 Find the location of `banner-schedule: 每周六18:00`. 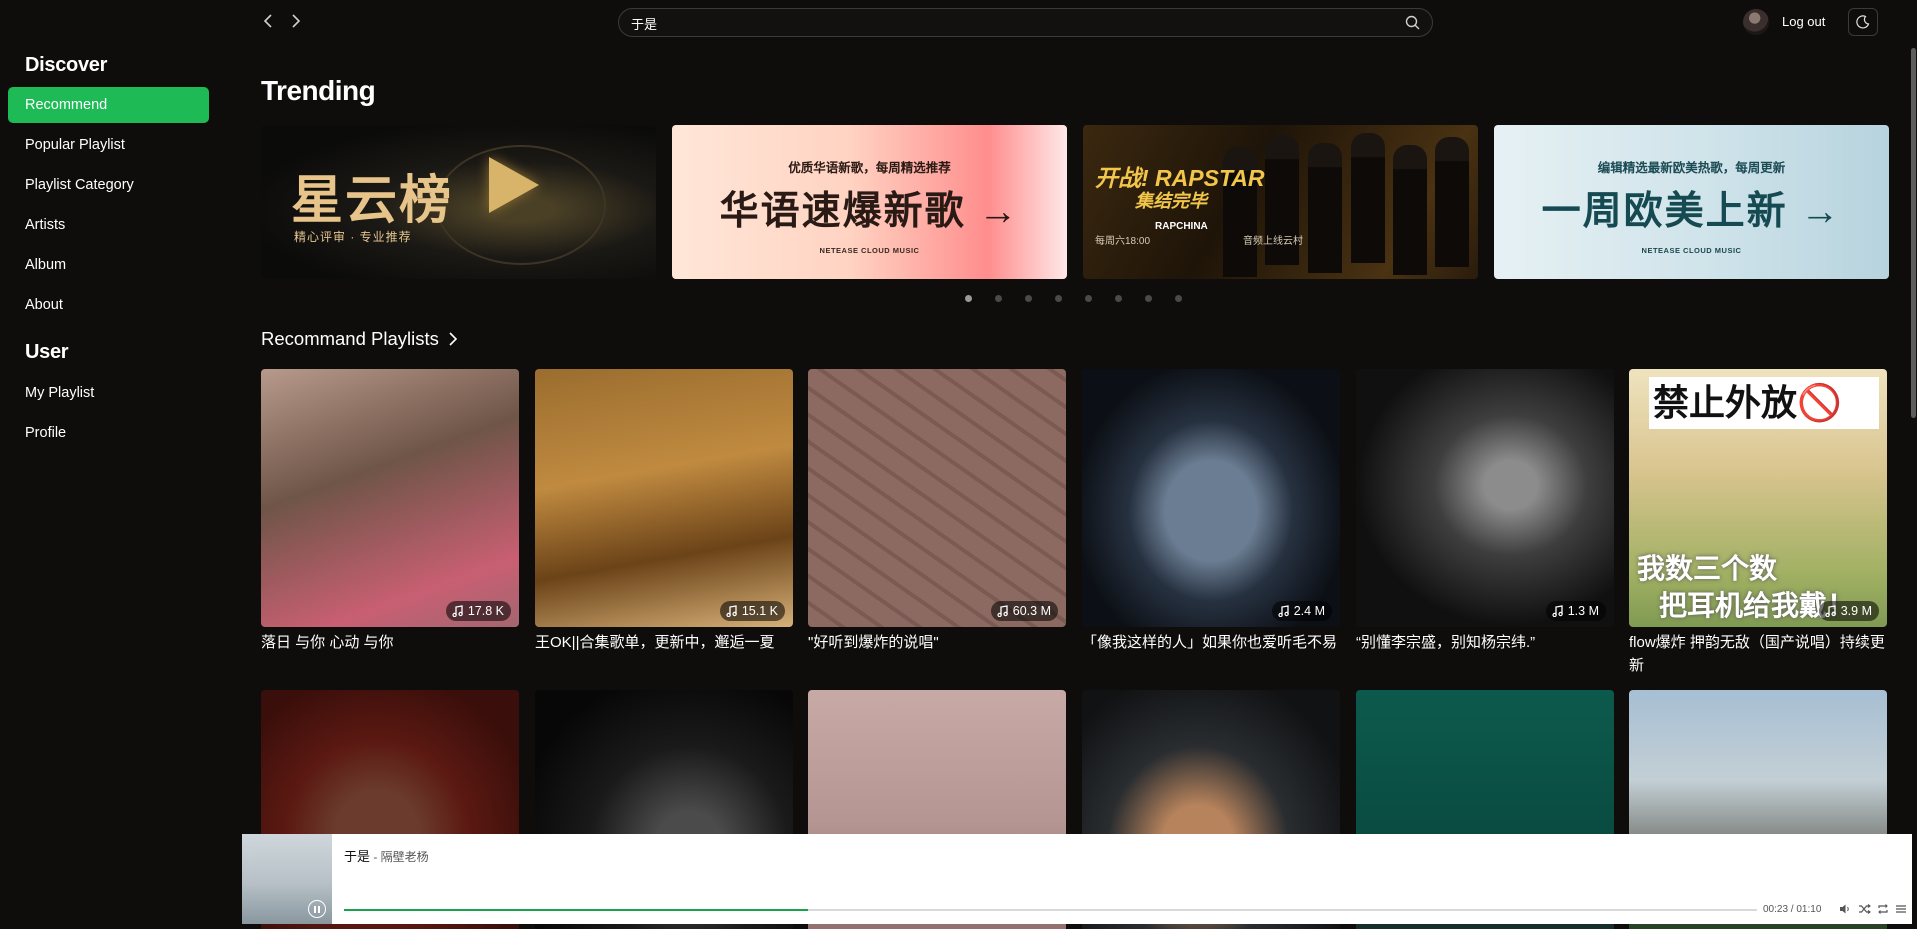

banner-schedule: 每周六18:00 is located at coordinates (1123, 241).